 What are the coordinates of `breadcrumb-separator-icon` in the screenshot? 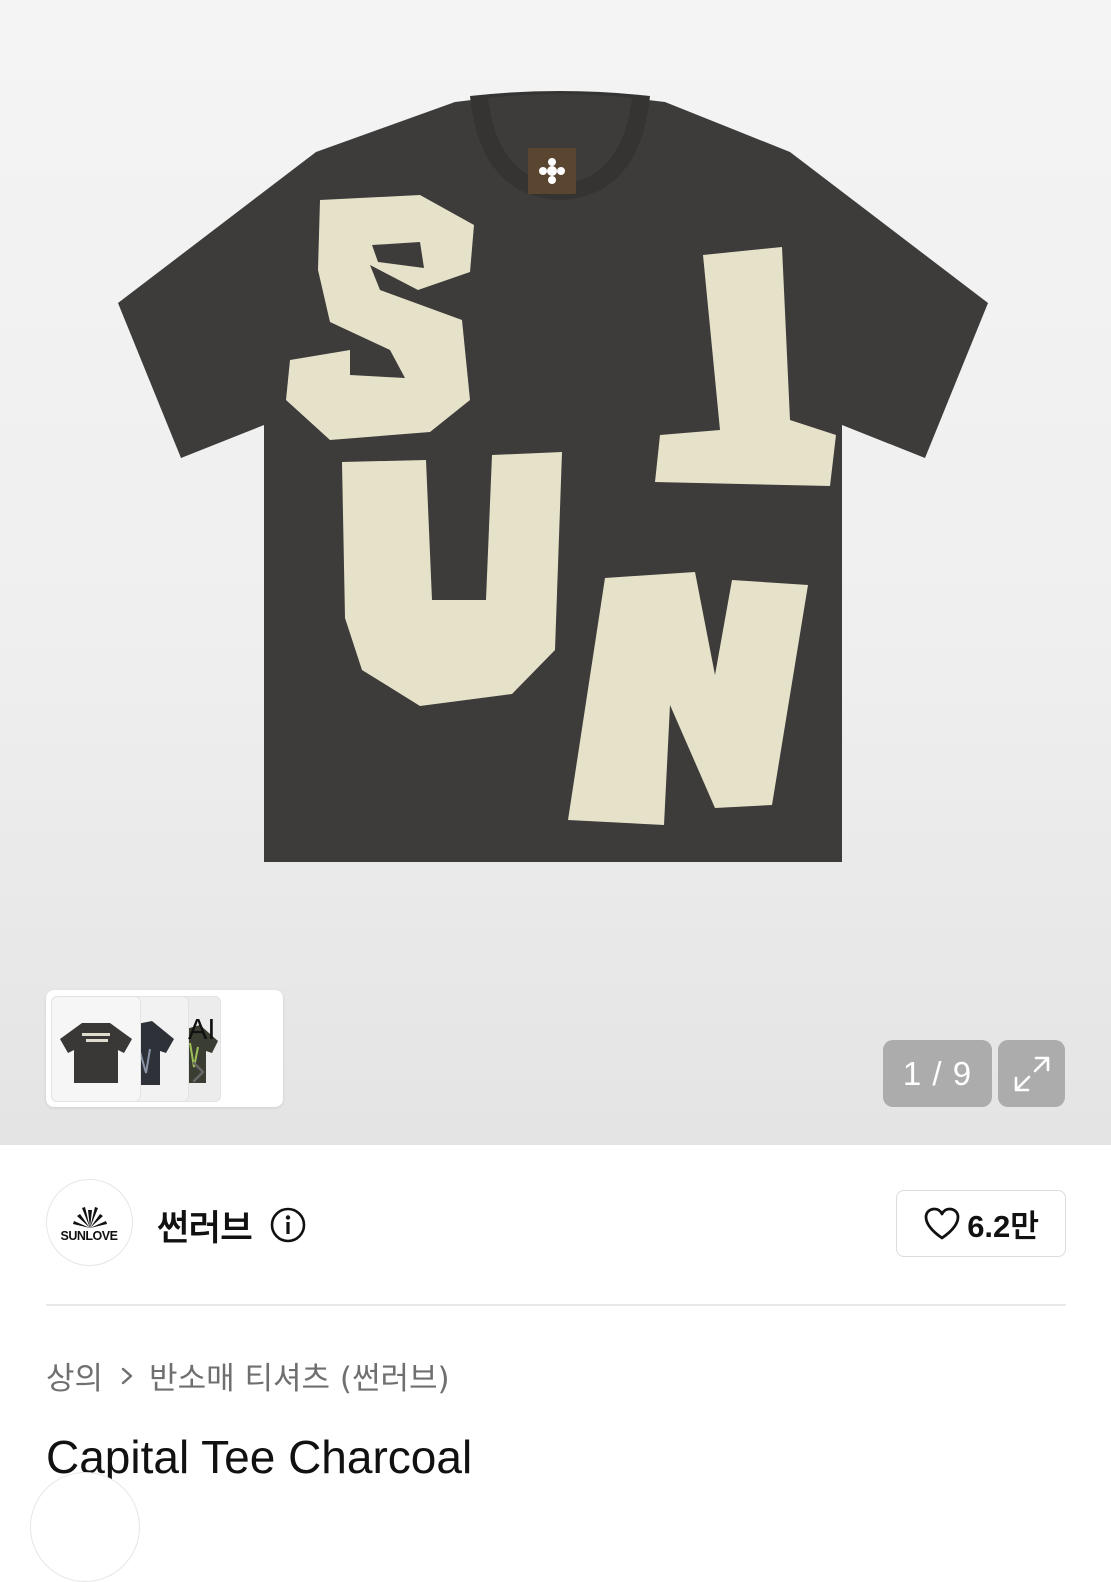 It's located at (127, 1376).